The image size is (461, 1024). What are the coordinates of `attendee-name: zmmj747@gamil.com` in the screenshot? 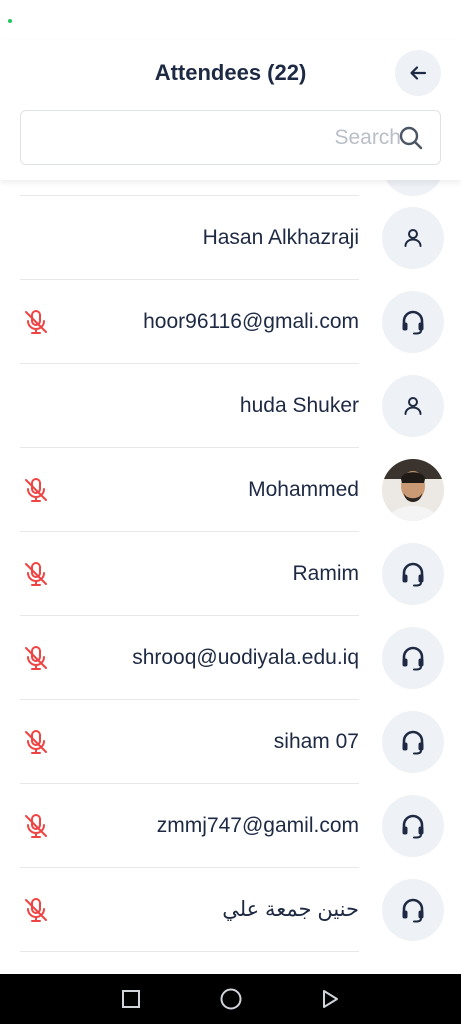 It's located at (257, 825).